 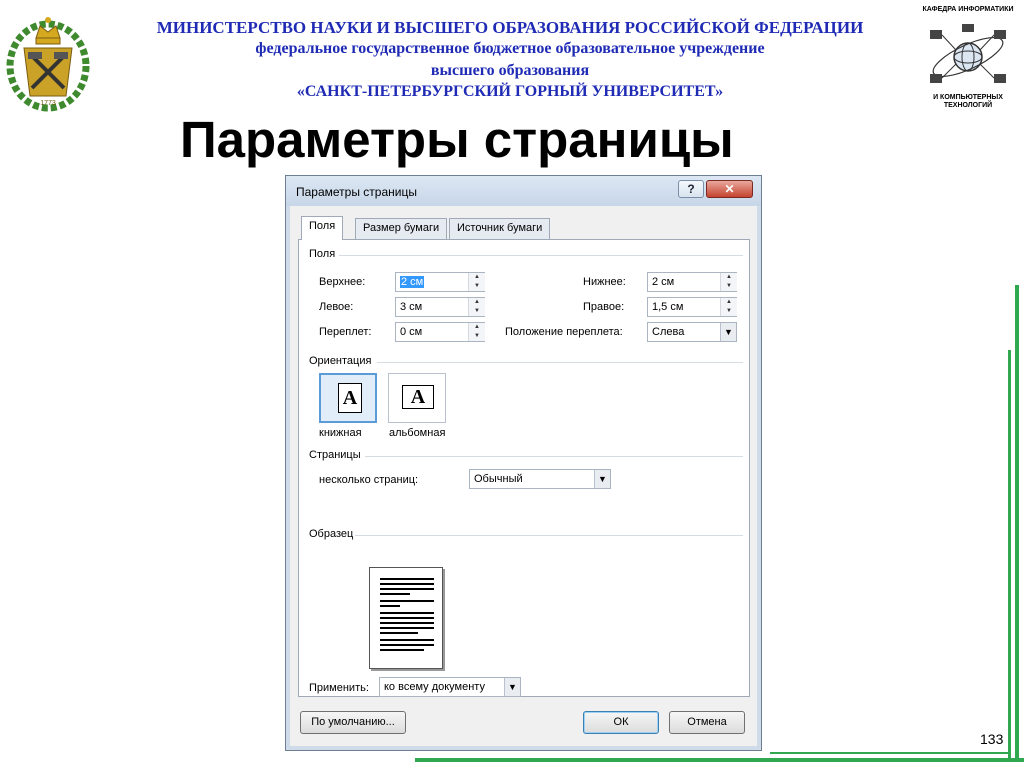 I want to click on tab-margins: Поля, so click(x=322, y=228).